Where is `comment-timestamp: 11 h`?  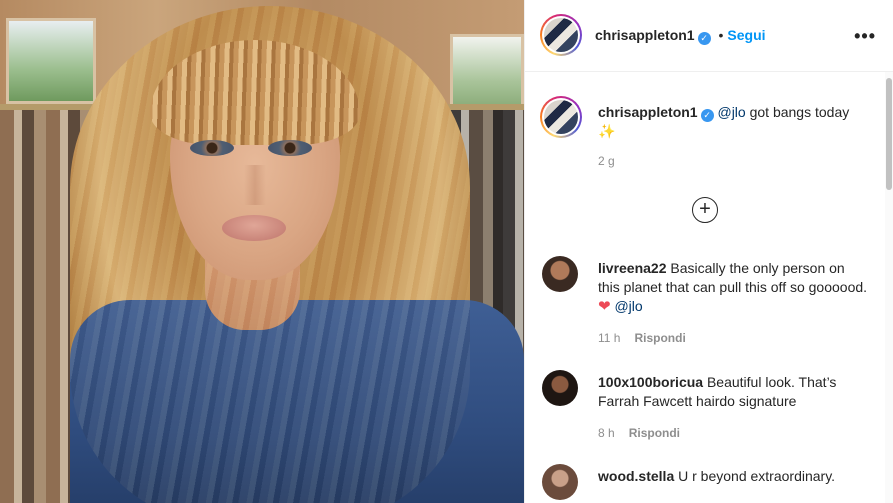
comment-timestamp: 11 h is located at coordinates (609, 338).